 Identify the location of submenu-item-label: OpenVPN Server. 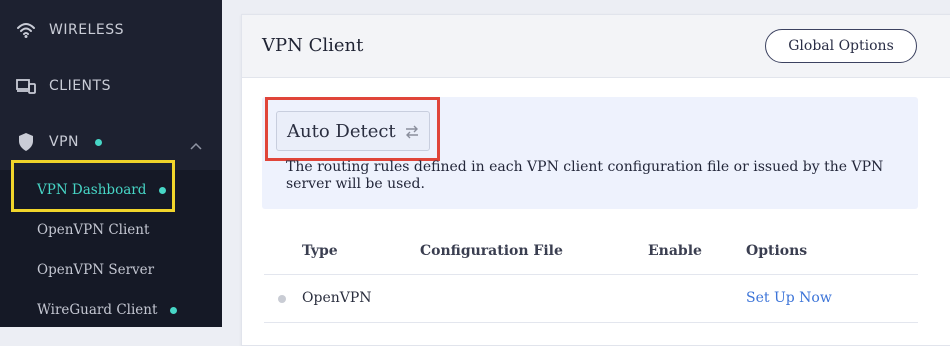
(96, 270).